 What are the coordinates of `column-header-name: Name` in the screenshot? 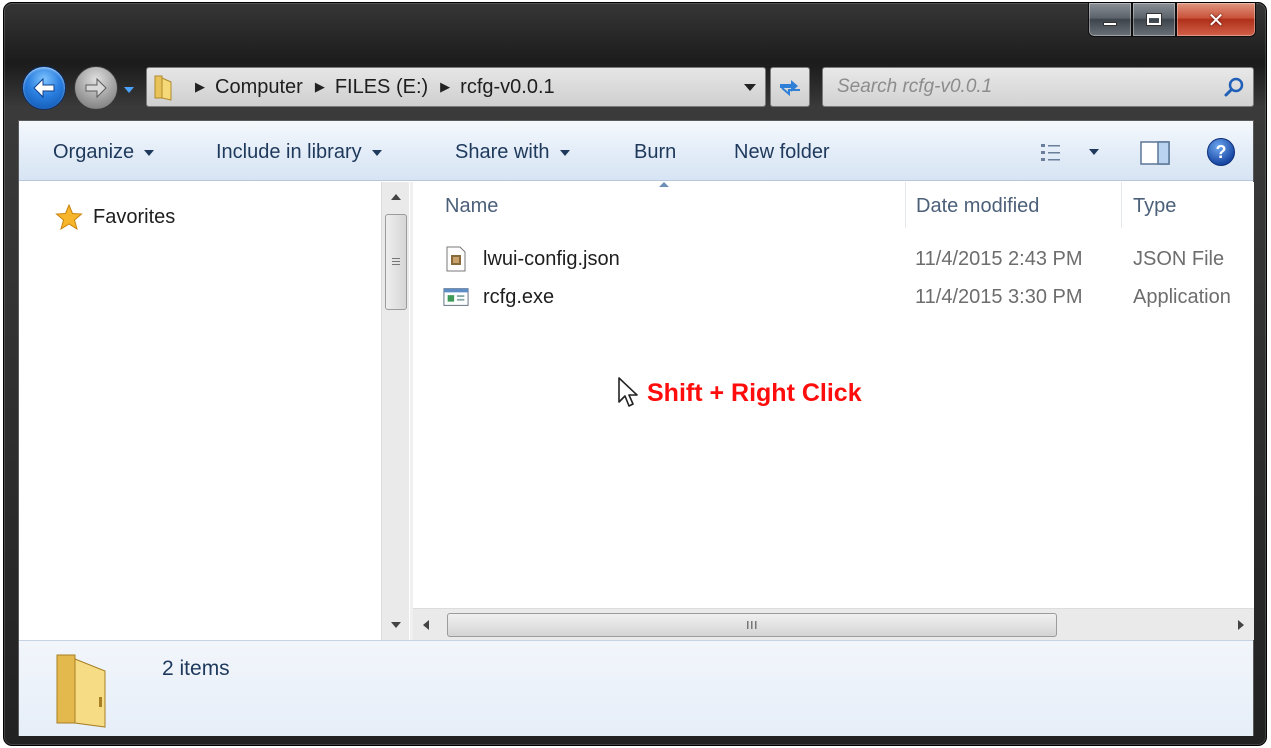 It's located at (471, 206).